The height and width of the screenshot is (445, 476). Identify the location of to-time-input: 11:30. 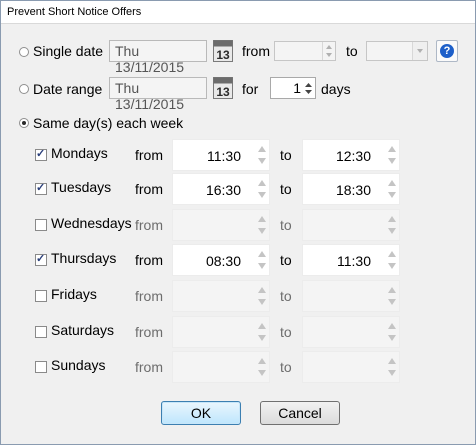
(351, 260).